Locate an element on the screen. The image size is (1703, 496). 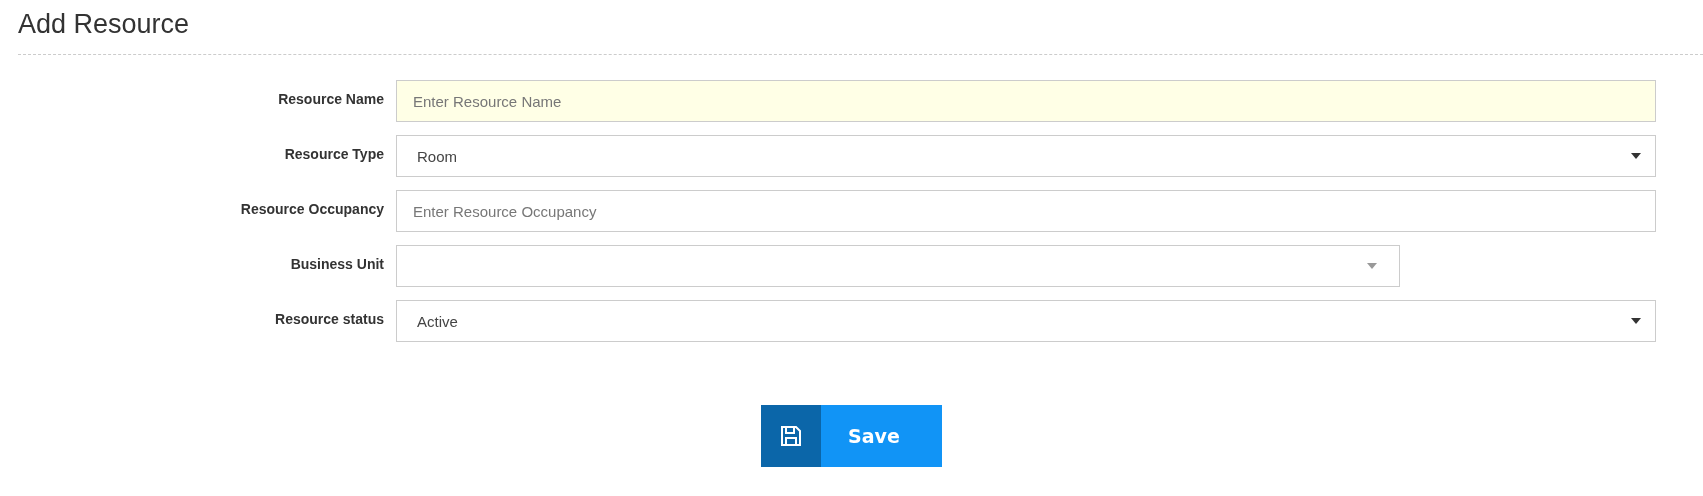
text-input: Enter Resource Occupancy is located at coordinates (1026, 211).